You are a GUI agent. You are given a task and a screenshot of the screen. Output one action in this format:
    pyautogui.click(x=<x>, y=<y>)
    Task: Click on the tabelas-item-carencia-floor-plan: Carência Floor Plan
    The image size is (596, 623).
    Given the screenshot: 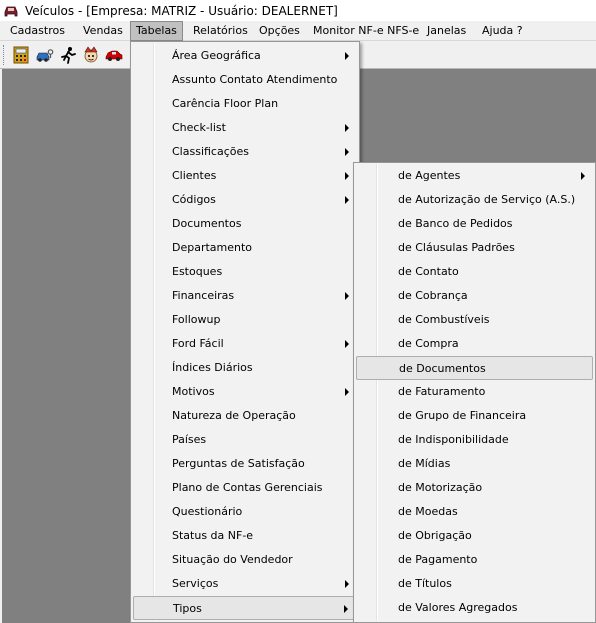 What is the action you would take?
    pyautogui.click(x=245, y=104)
    